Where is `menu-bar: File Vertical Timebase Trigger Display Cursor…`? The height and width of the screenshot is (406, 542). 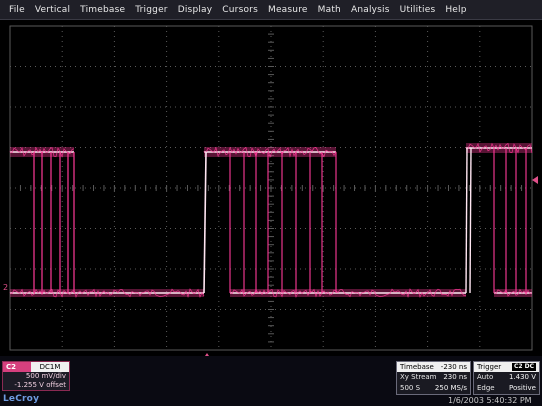
menu-bar: File Vertical Timebase Trigger Display Cursor… is located at coordinates (271, 10).